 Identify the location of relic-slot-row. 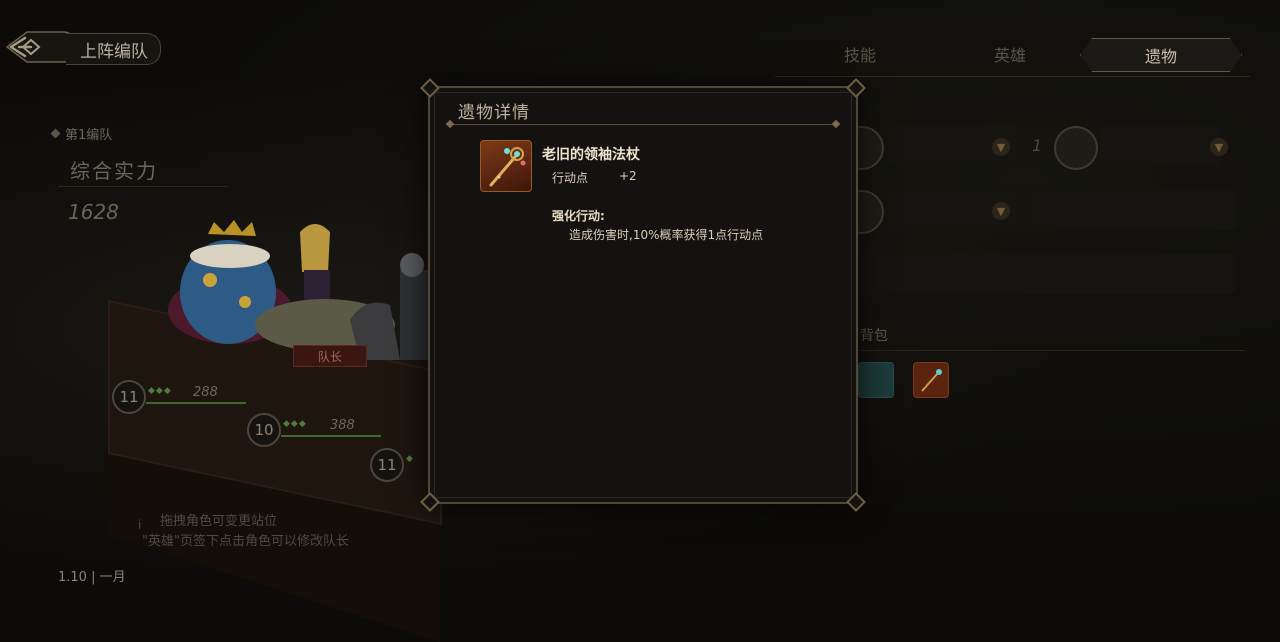
(1048, 277).